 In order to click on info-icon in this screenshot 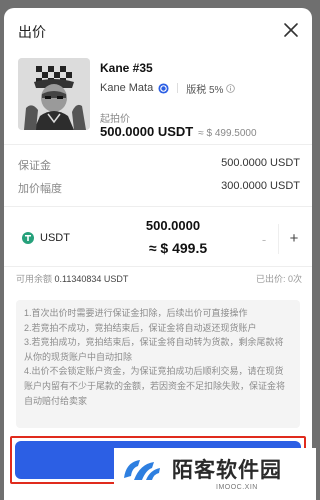, I will do `click(231, 88)`.